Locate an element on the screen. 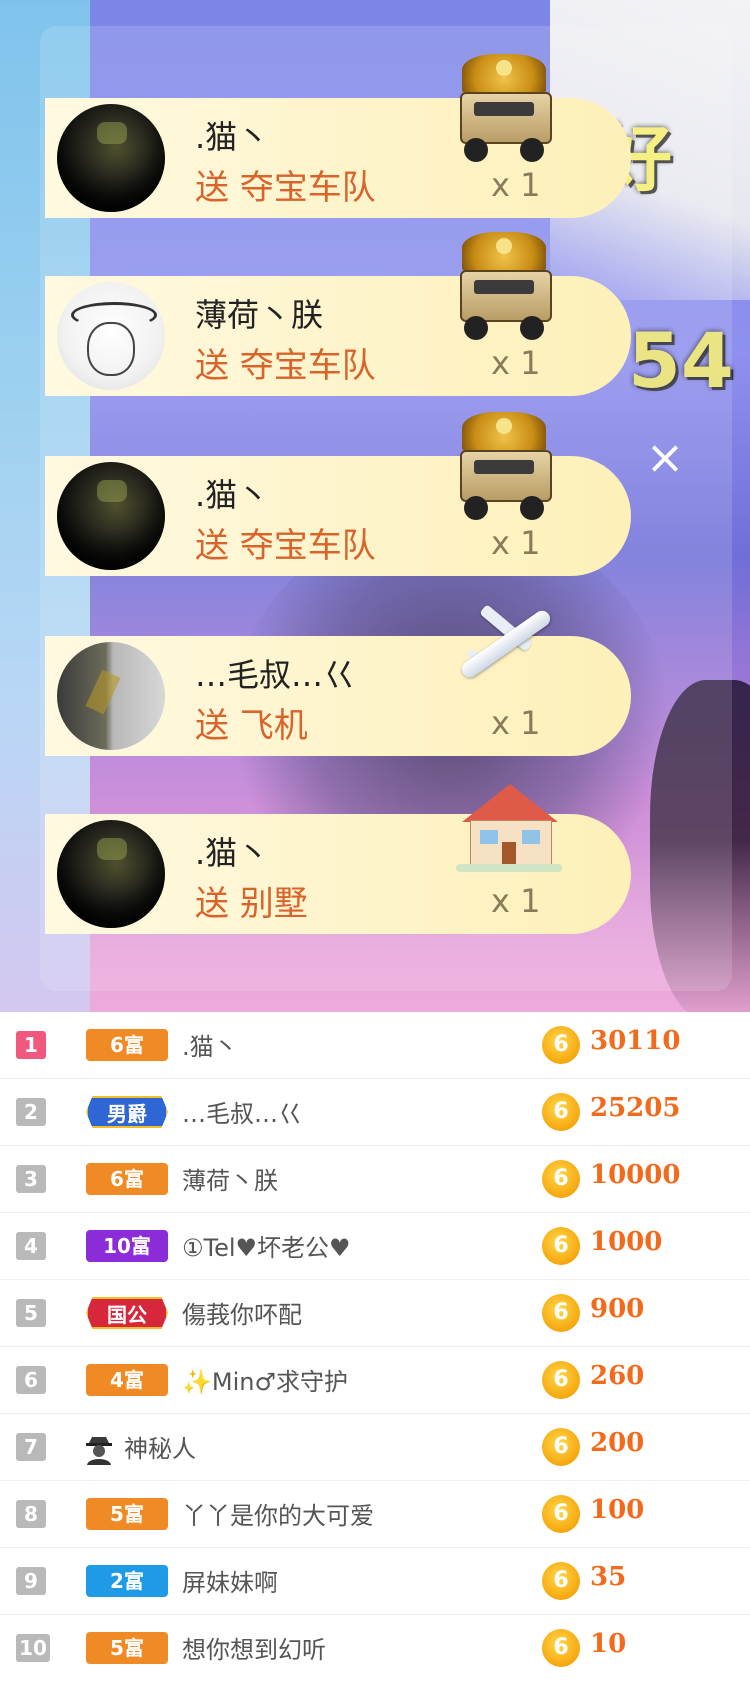  contribution-value: 25205 is located at coordinates (635, 1108).